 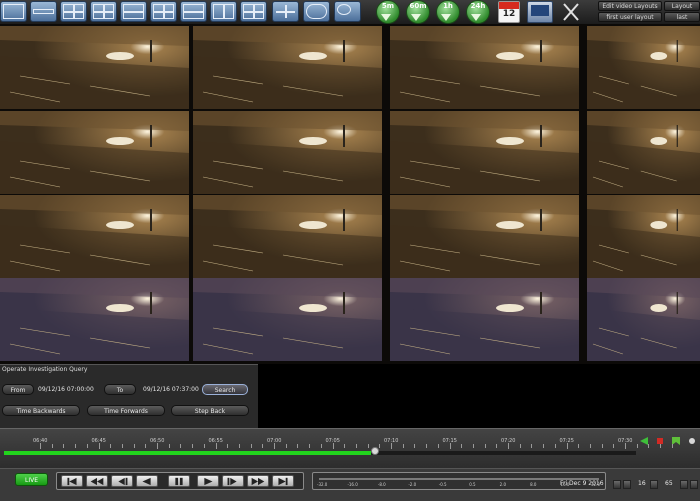 What do you see at coordinates (208, 481) in the screenshot?
I see `play-button` at bounding box center [208, 481].